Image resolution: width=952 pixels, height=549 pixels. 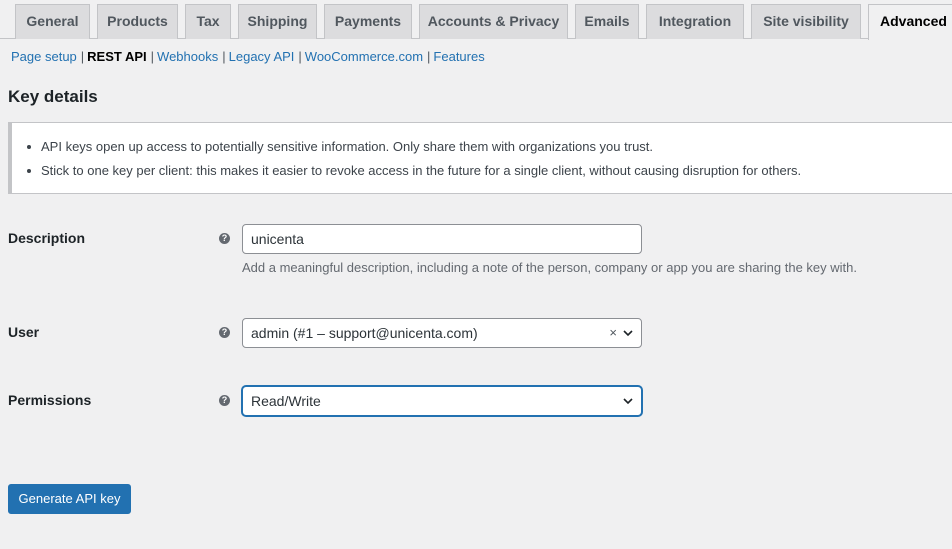 What do you see at coordinates (493, 21) in the screenshot?
I see `tab-accounts-privacy: Accounts & Privacy` at bounding box center [493, 21].